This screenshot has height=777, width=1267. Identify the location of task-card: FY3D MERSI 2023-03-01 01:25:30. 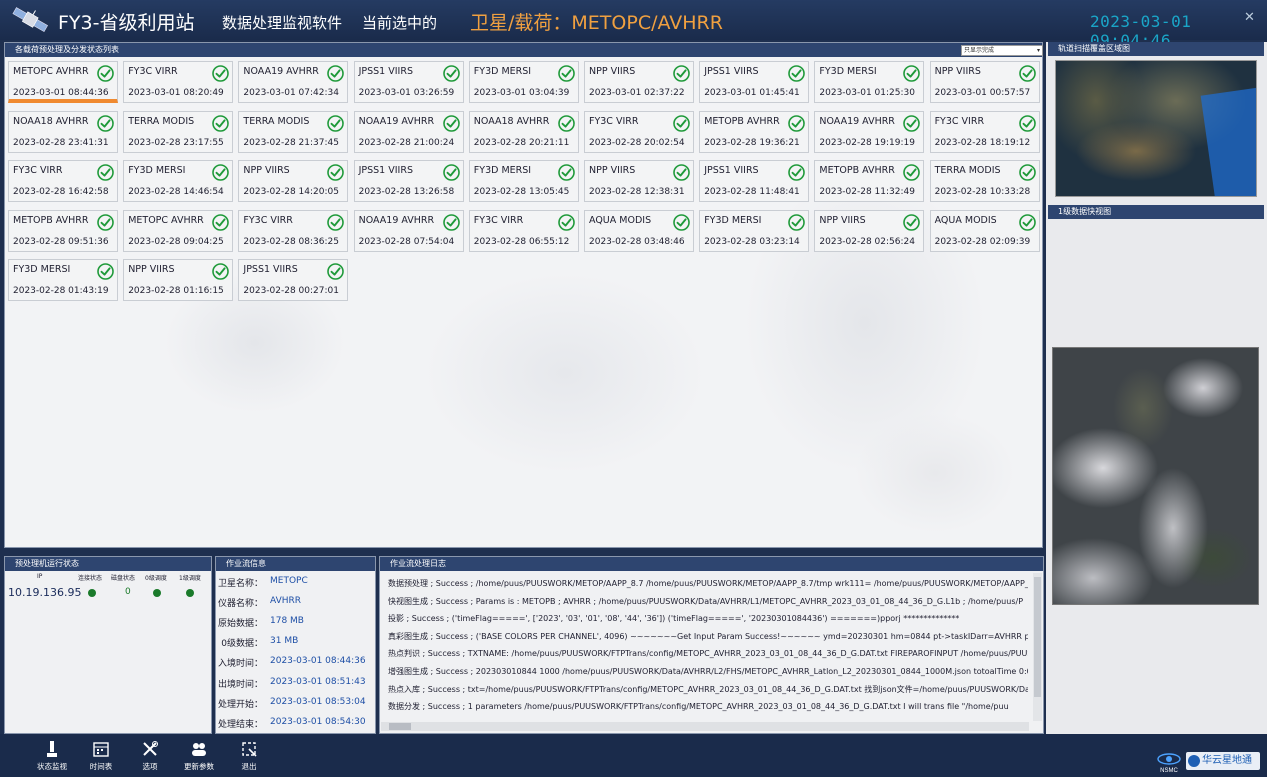
(869, 82).